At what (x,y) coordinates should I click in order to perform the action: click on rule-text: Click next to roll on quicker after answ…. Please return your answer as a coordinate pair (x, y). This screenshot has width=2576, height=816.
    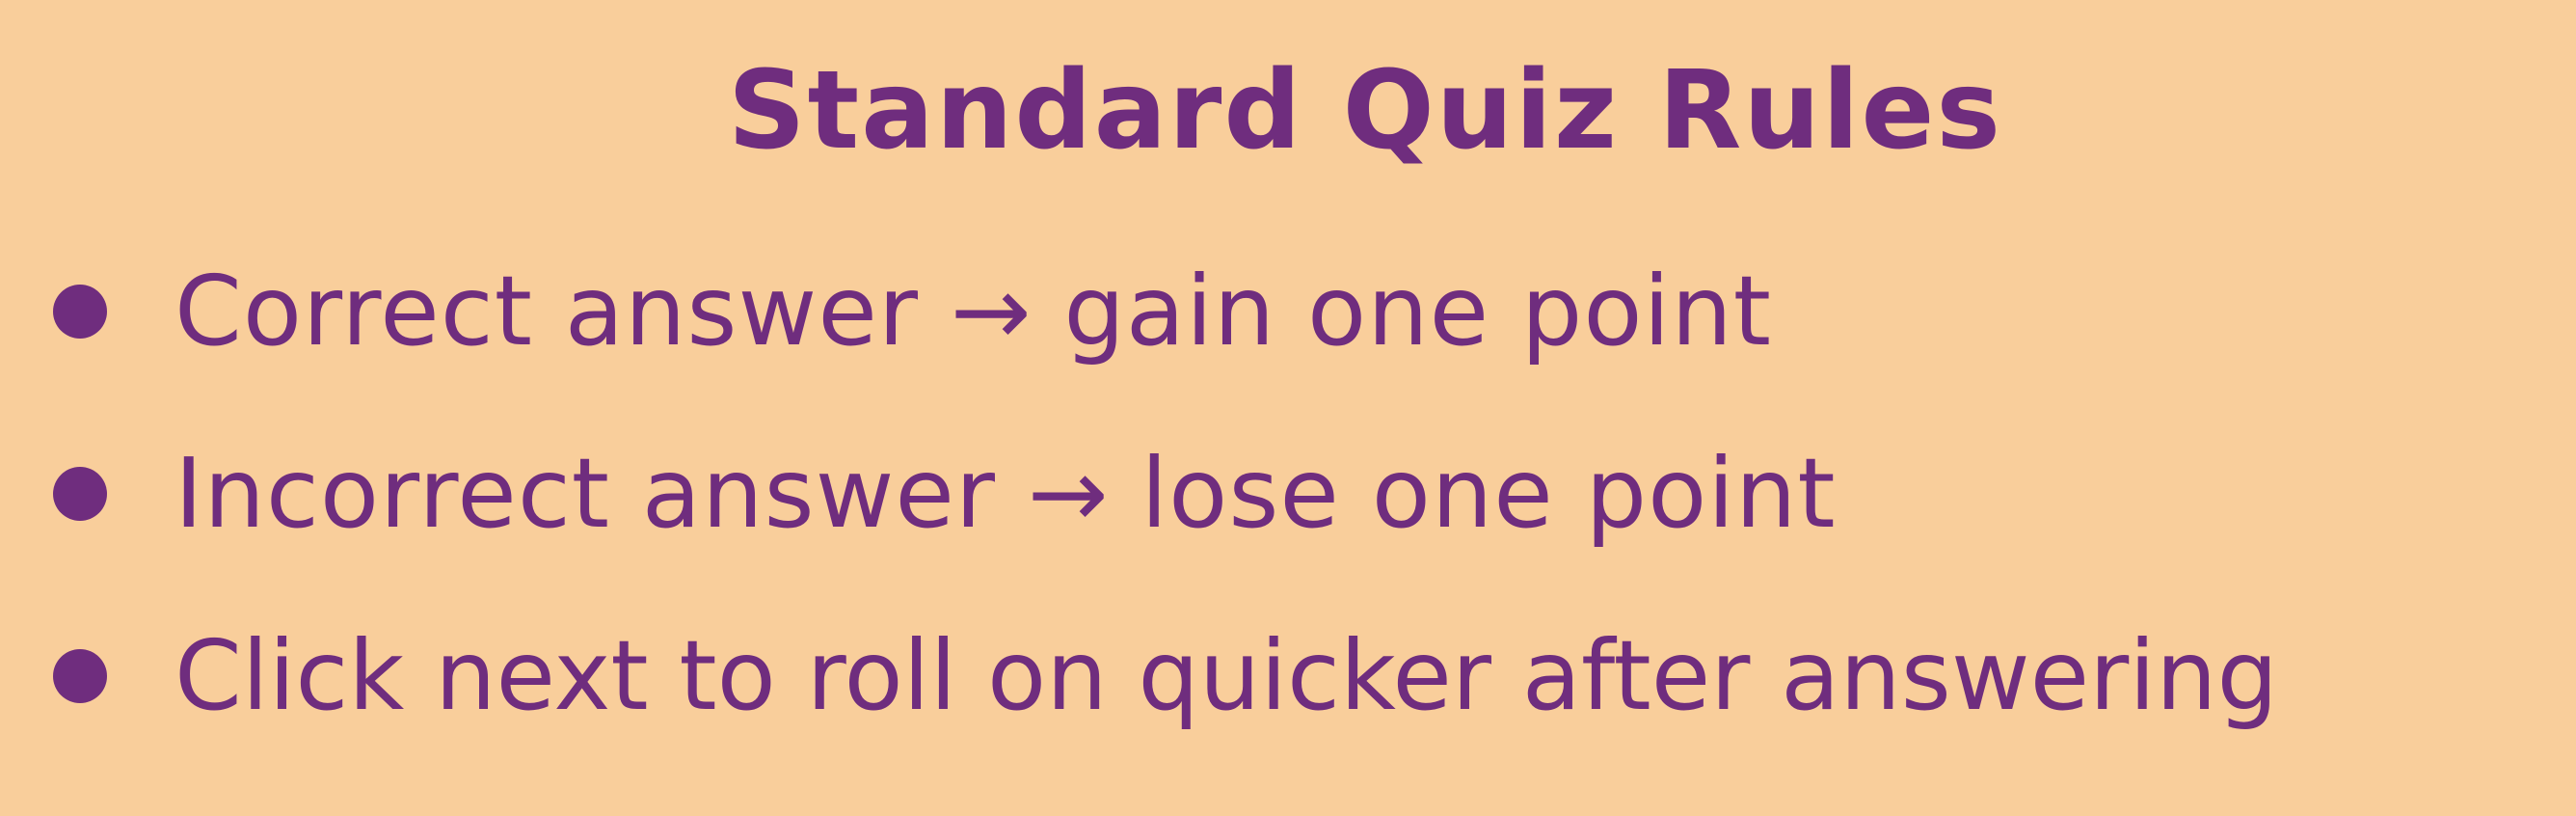
    Looking at the image, I should click on (1226, 675).